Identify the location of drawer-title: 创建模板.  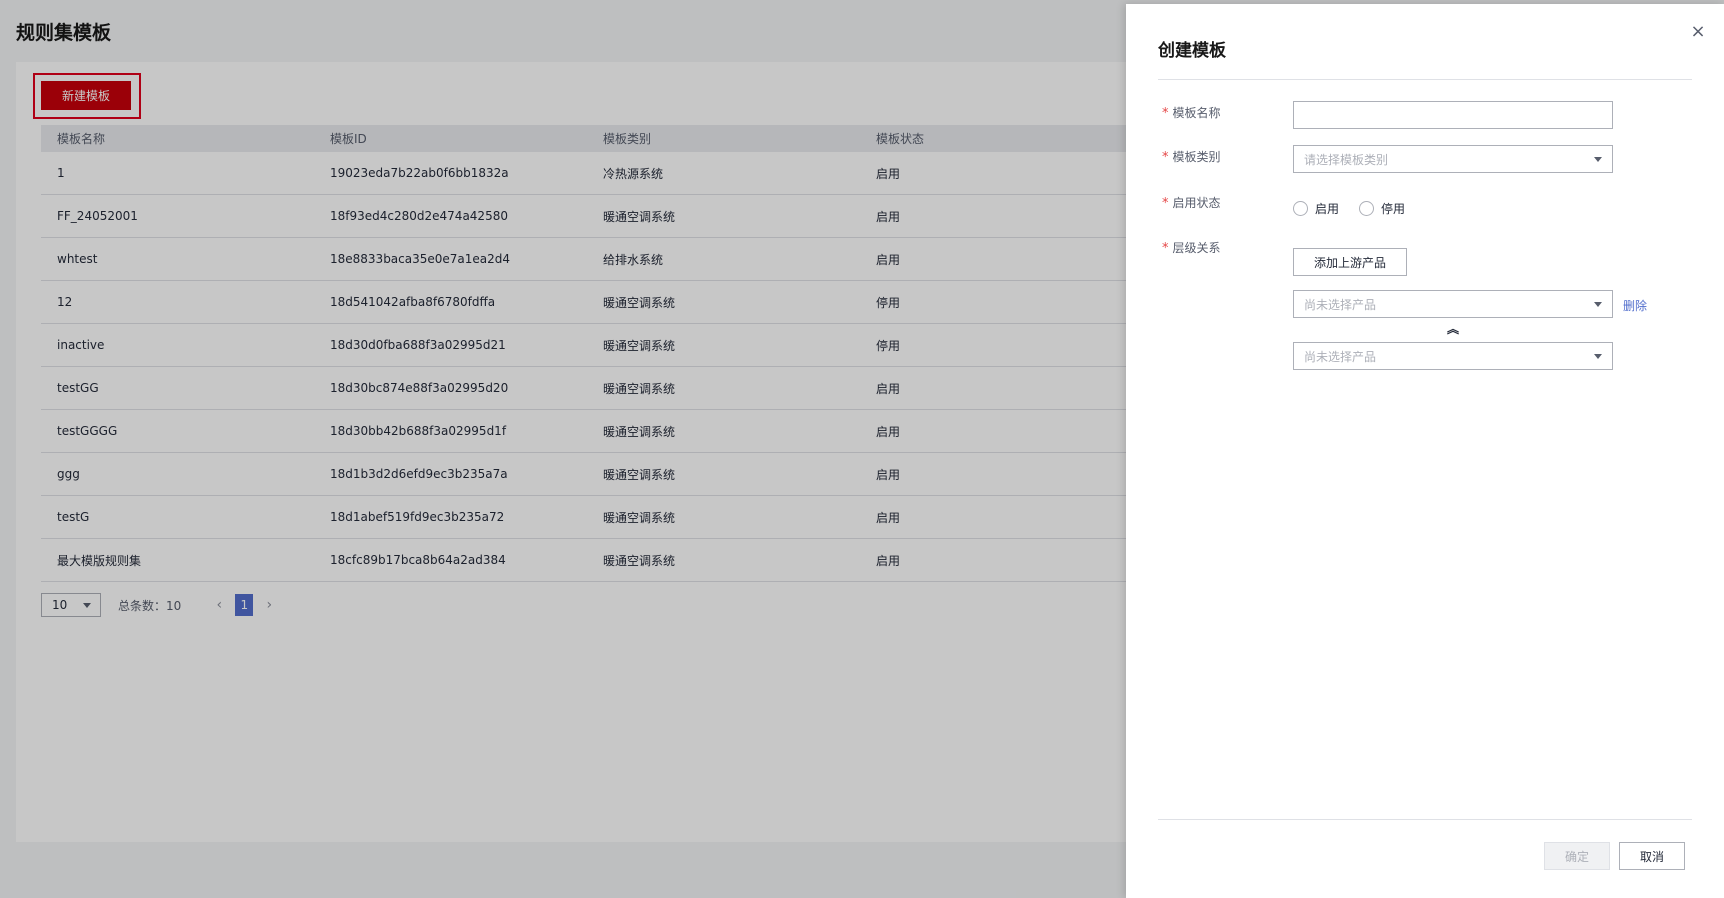
(1192, 51).